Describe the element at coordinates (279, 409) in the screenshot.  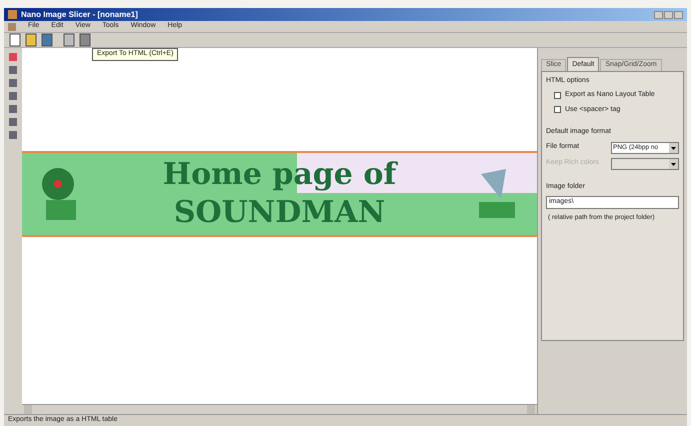
I see `horizontal-scrollbar` at that location.